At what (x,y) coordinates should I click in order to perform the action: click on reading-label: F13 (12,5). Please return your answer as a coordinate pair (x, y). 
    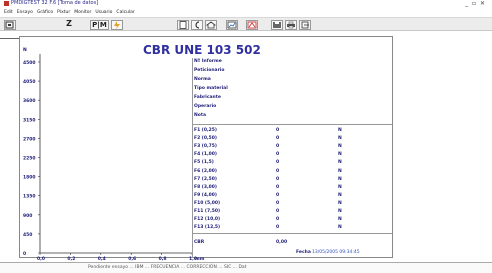
    Looking at the image, I should click on (207, 228).